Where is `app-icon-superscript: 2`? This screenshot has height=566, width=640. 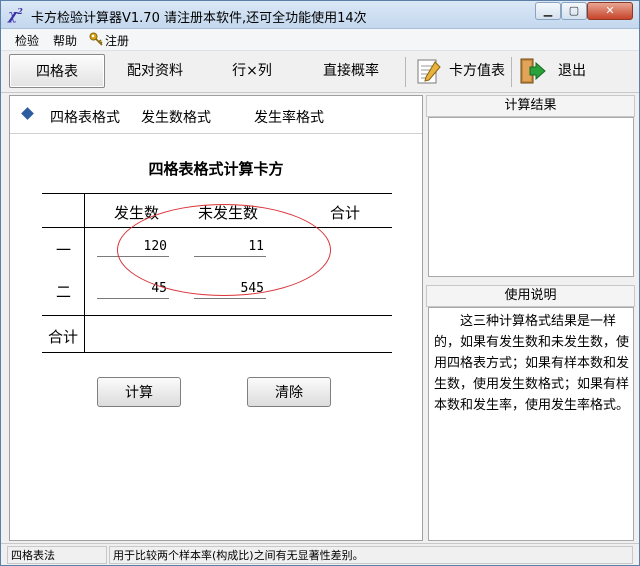
app-icon-superscript: 2 is located at coordinates (20, 11).